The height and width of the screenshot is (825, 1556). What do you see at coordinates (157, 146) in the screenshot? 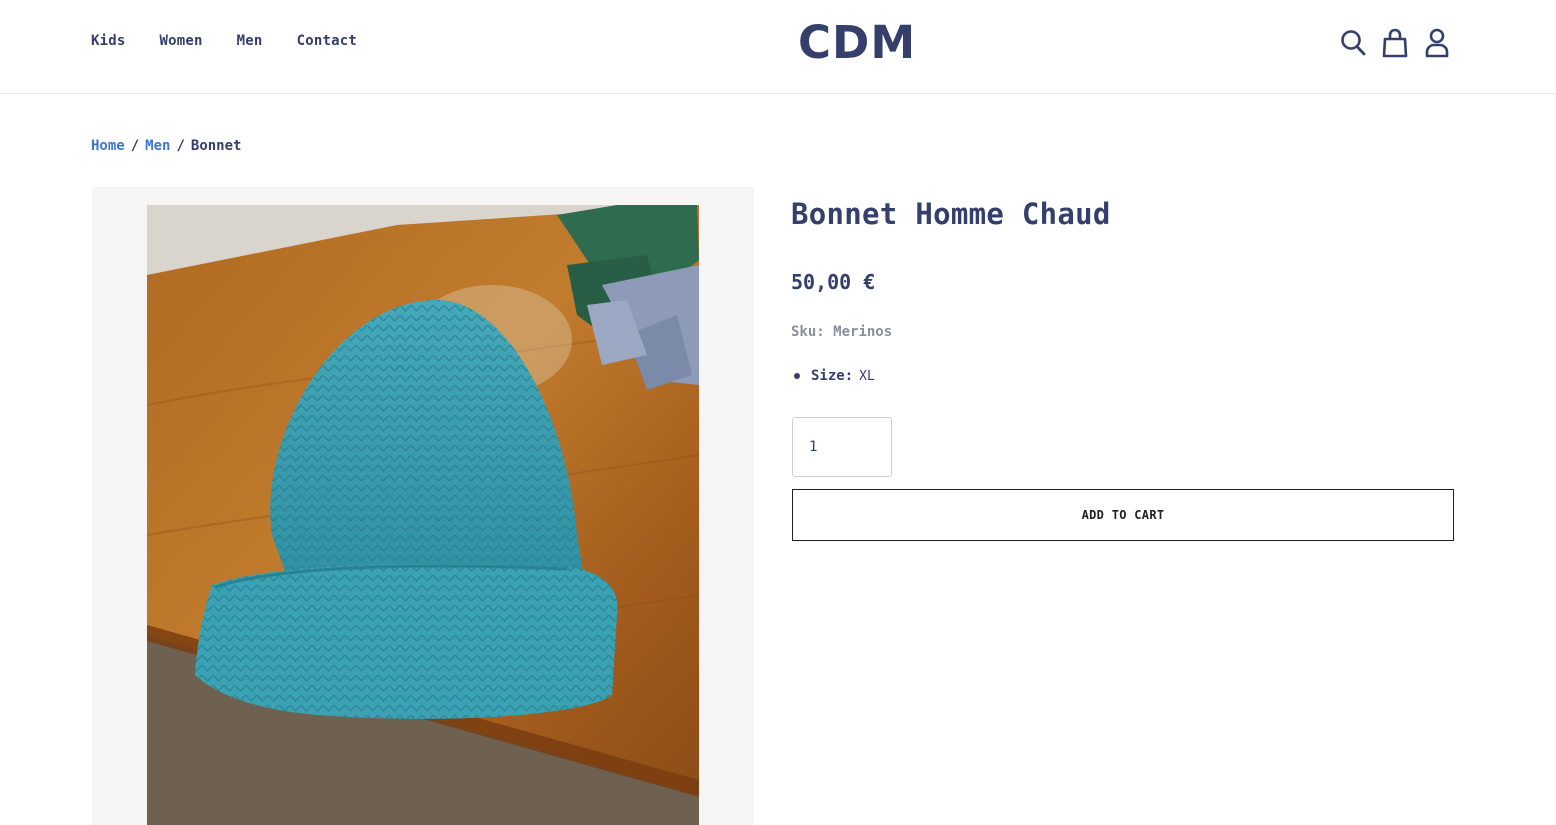
I see `breadcrumb-men: Men` at bounding box center [157, 146].